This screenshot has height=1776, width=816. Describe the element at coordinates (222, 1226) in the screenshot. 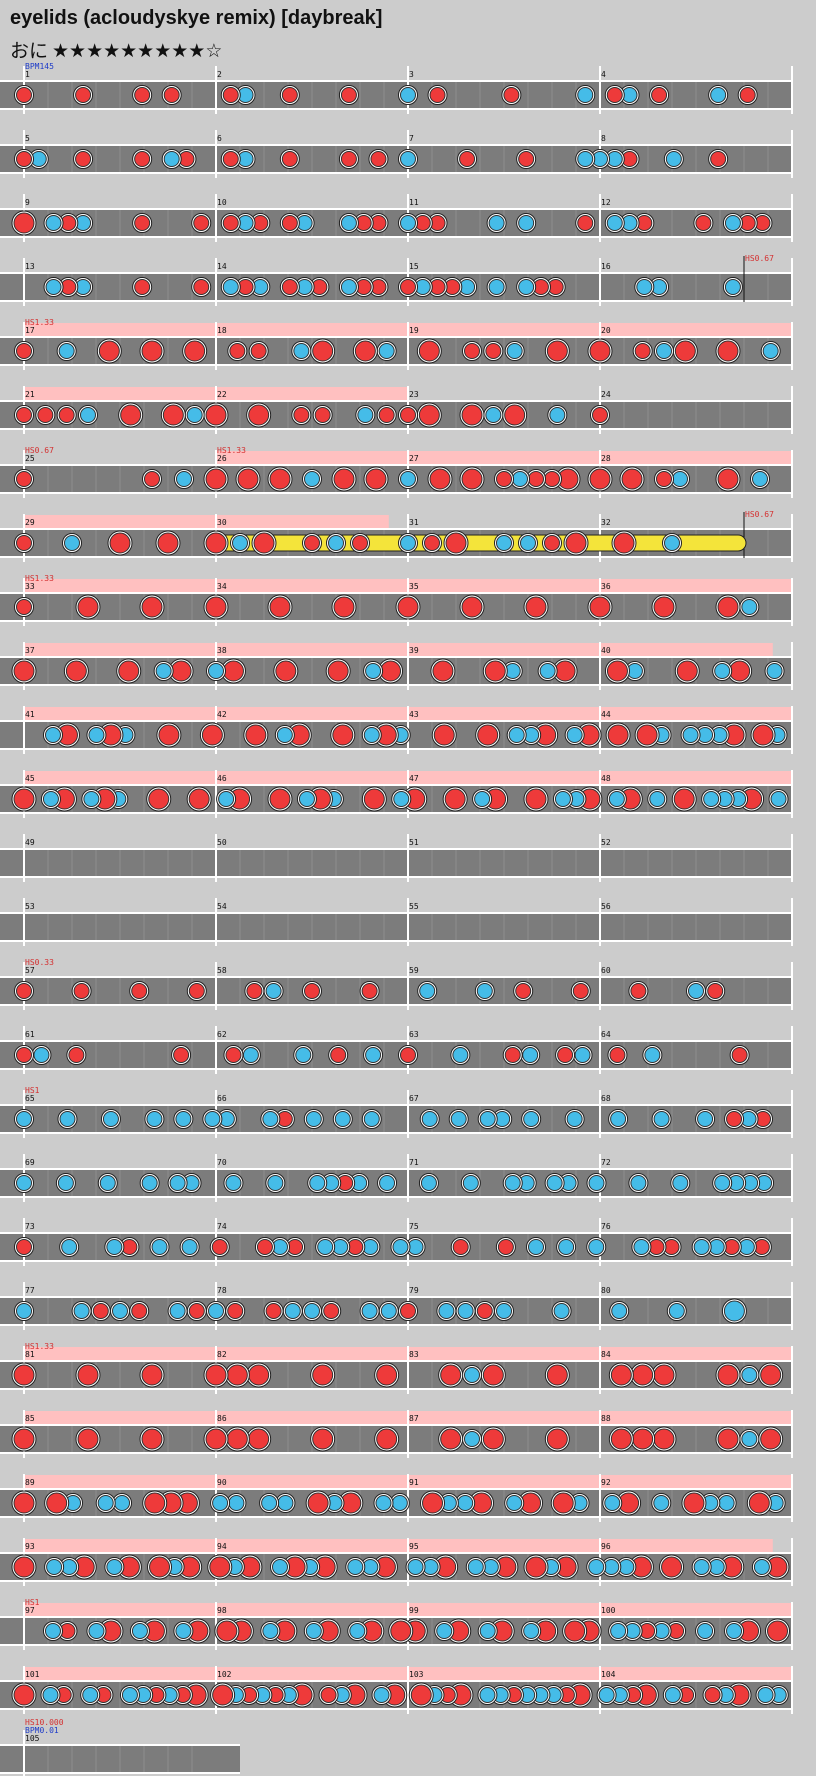

I see `measure-number: 74` at that location.